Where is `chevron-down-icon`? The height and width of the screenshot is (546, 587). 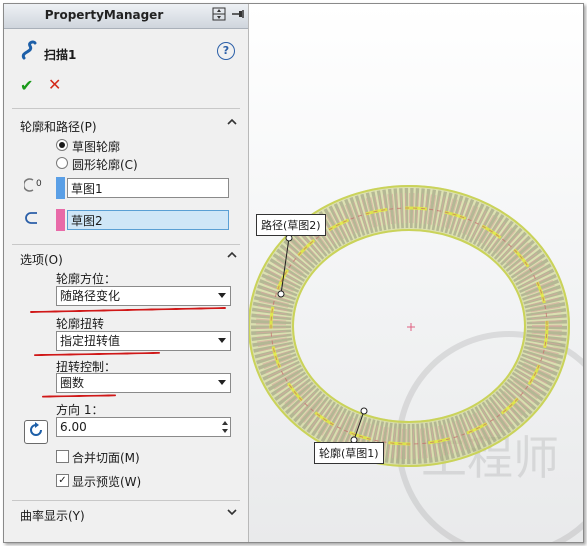
chevron-down-icon is located at coordinates (232, 513).